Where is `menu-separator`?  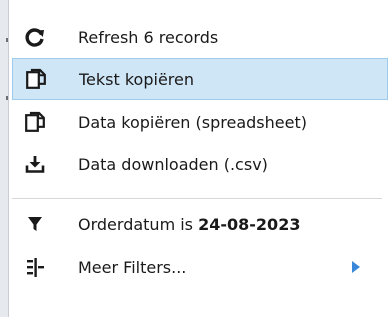 menu-separator is located at coordinates (197, 198).